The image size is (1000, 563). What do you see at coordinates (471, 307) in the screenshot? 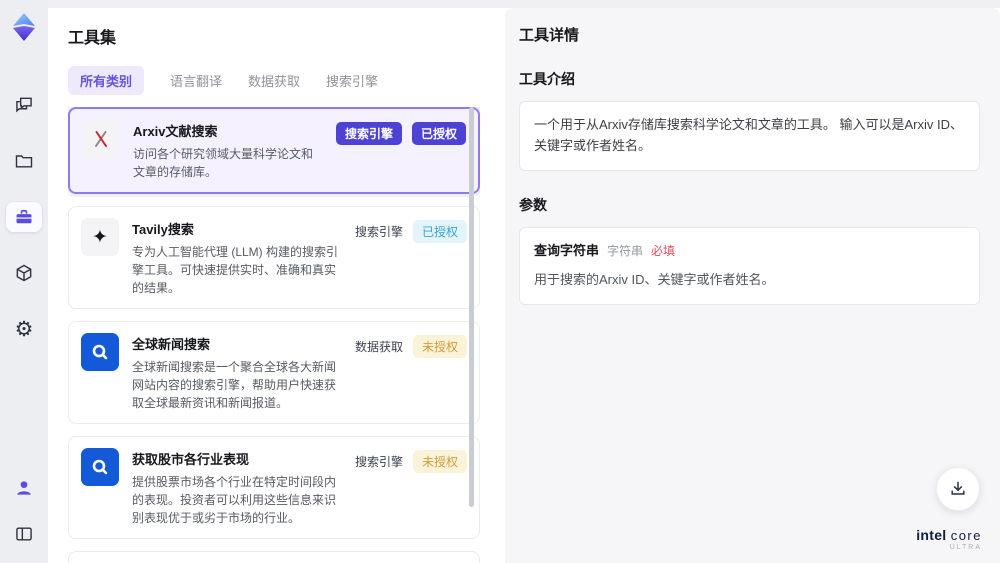
I see `scrollbar-thumb` at bounding box center [471, 307].